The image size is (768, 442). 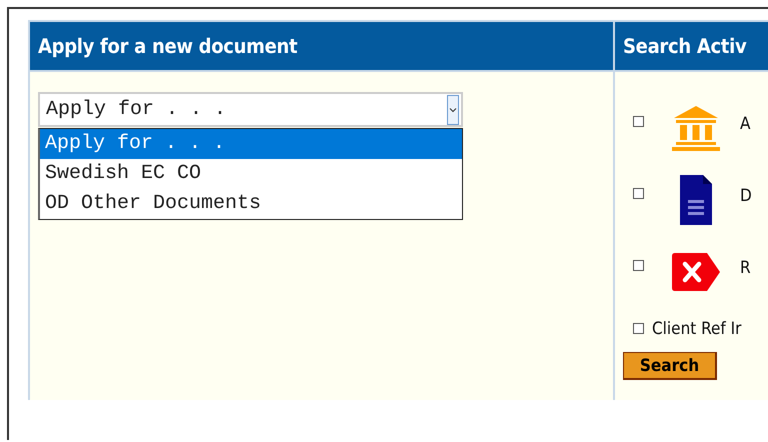 I want to click on filter-label: A, so click(x=745, y=124).